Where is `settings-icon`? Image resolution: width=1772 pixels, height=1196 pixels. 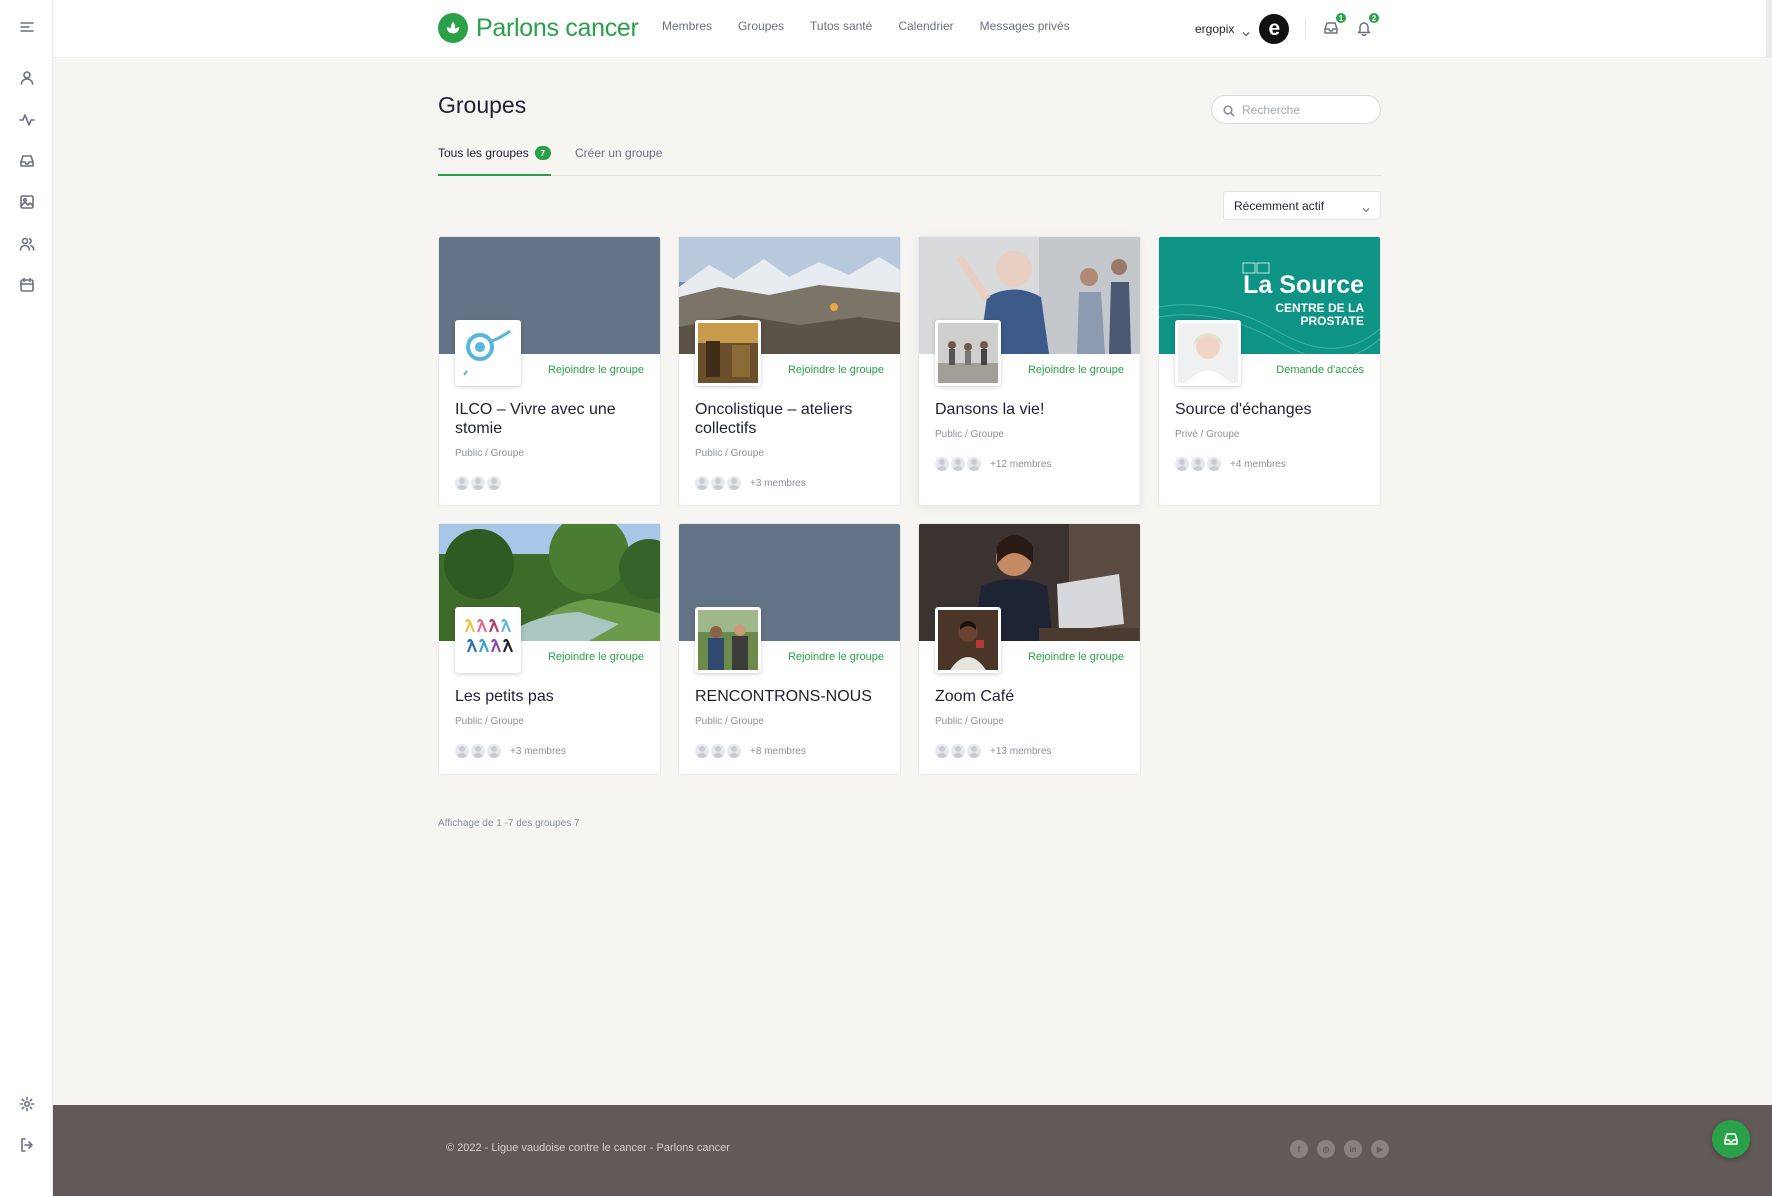 settings-icon is located at coordinates (27, 1104).